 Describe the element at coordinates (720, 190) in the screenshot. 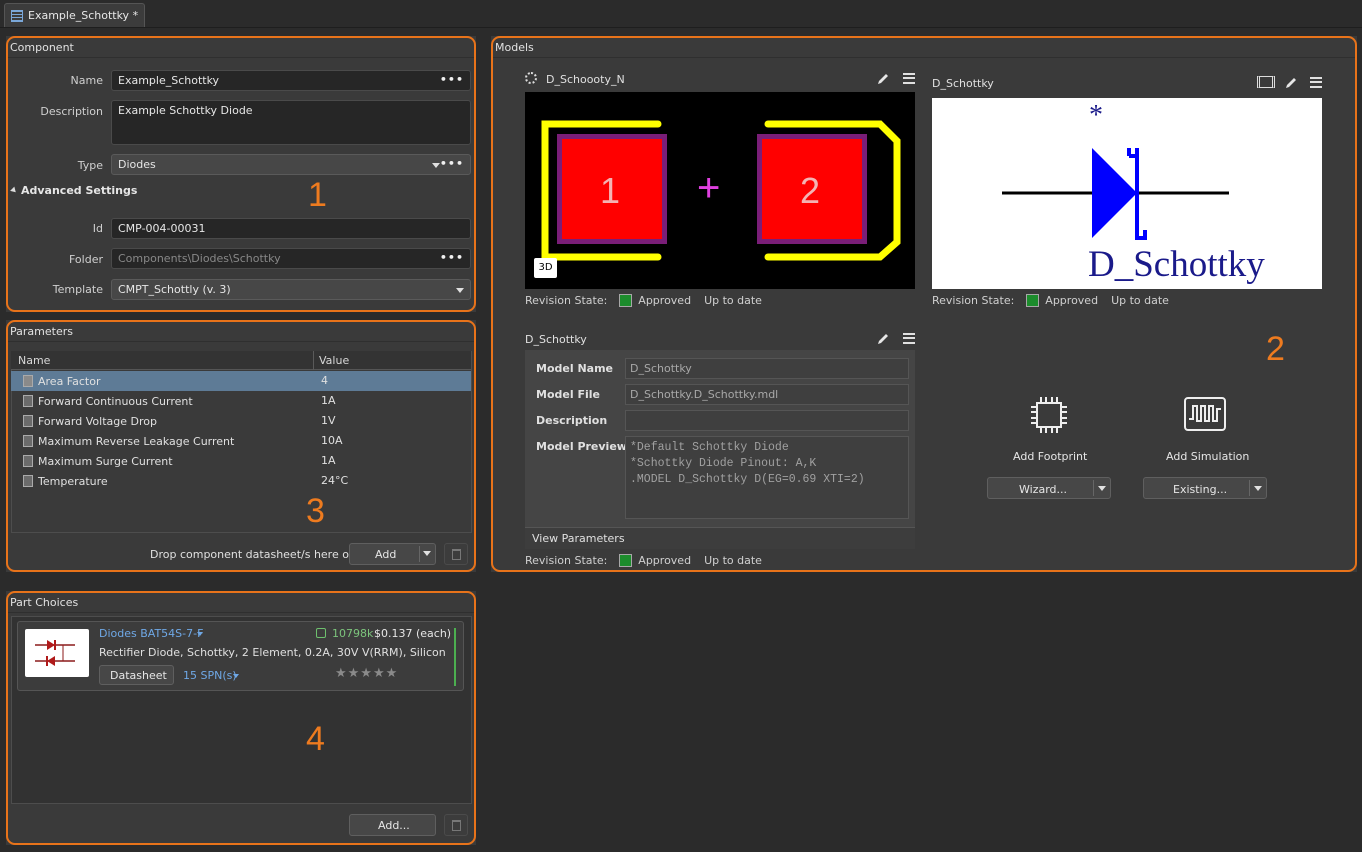

I see `footprint-preview: 1 2 + 3D` at that location.